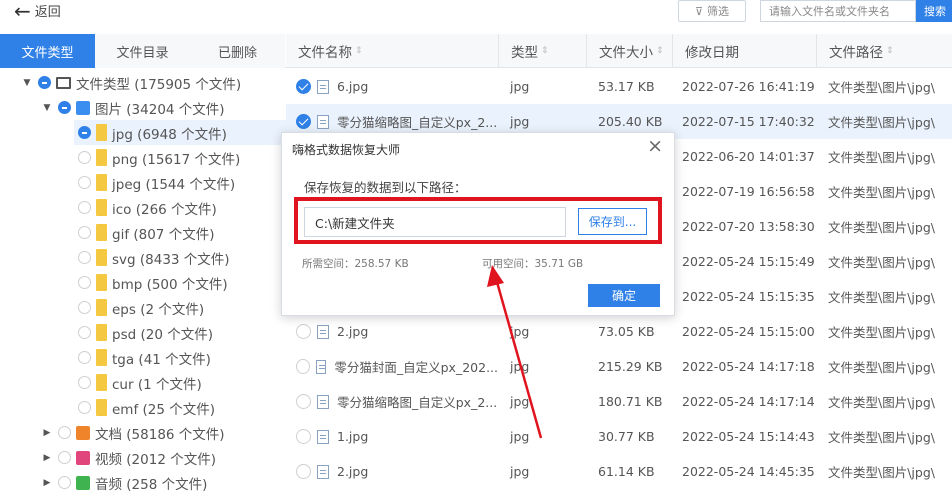 This screenshot has height=498, width=952. I want to click on filter-button: ⊽ 筛选, so click(712, 11).